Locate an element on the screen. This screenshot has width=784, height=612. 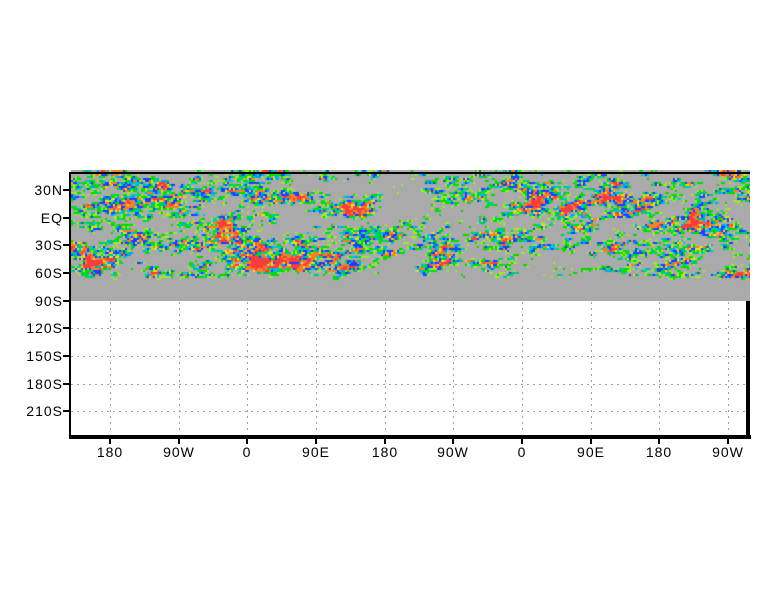
plot-top-border is located at coordinates (409, 173).